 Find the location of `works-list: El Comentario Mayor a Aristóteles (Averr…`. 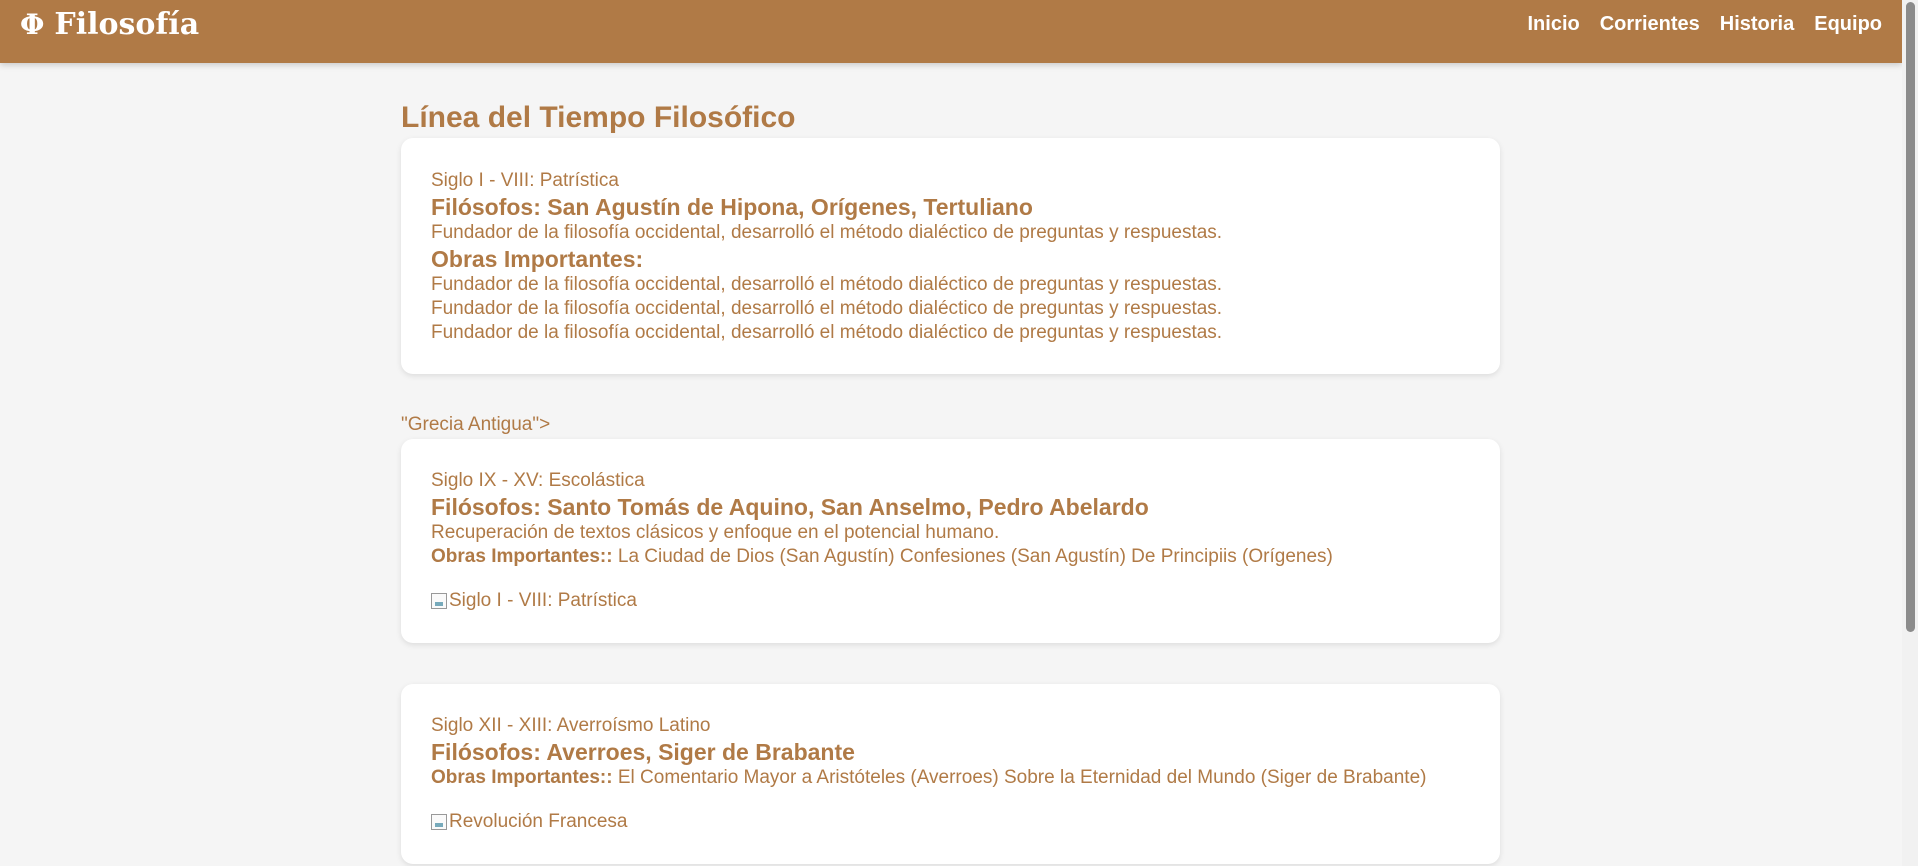

works-list: El Comentario Mayor a Aristóteles (Averr… is located at coordinates (1022, 777).